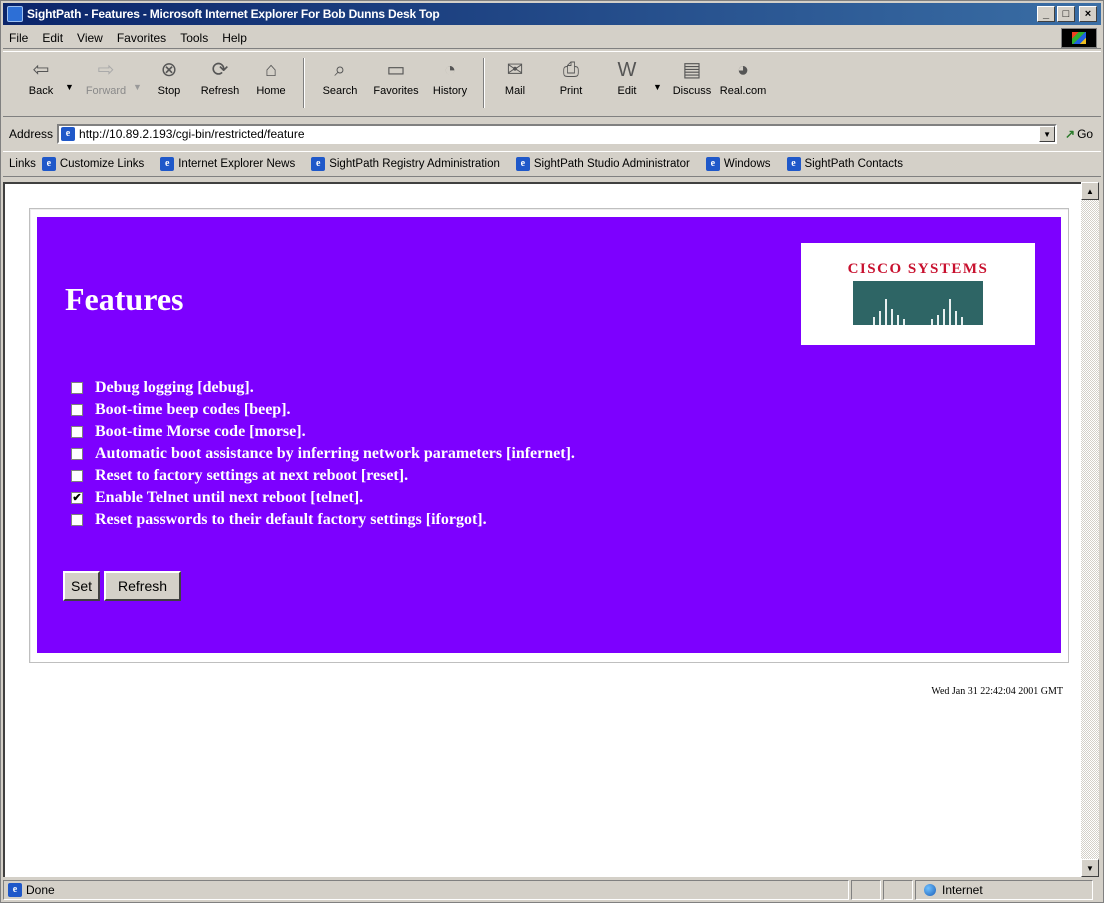 Image resolution: width=1104 pixels, height=903 pixels. I want to click on cisco-bridge-icon, so click(918, 303).